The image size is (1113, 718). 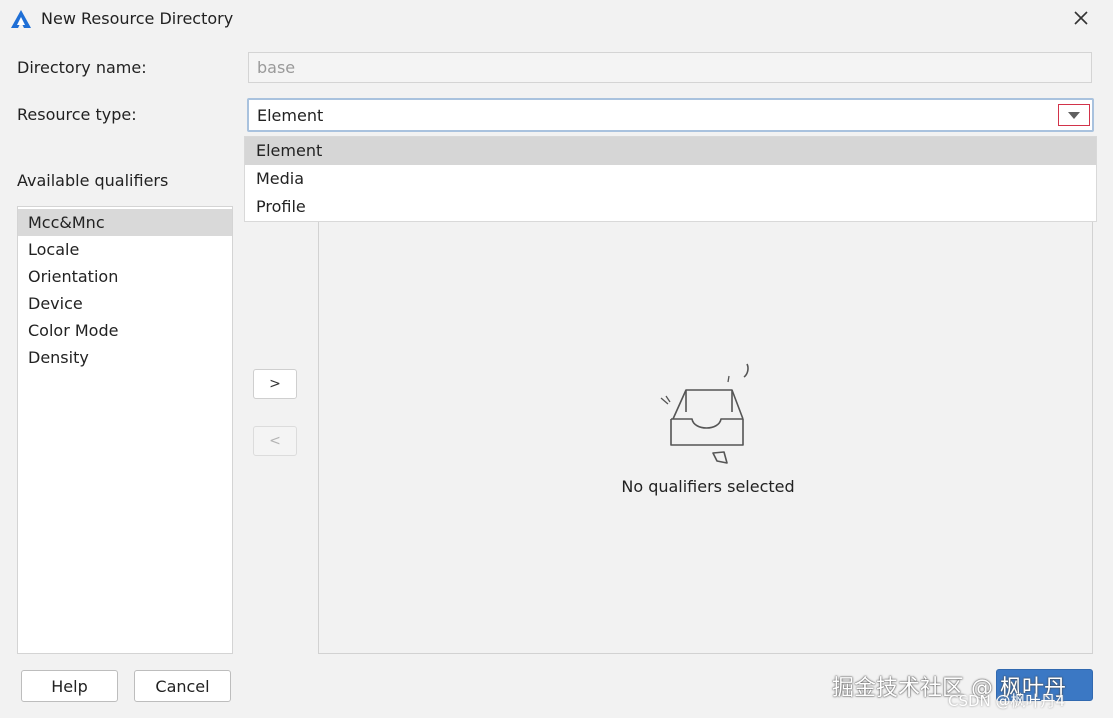 What do you see at coordinates (93, 180) in the screenshot?
I see `available-qualifiers-label: Available qualifiers` at bounding box center [93, 180].